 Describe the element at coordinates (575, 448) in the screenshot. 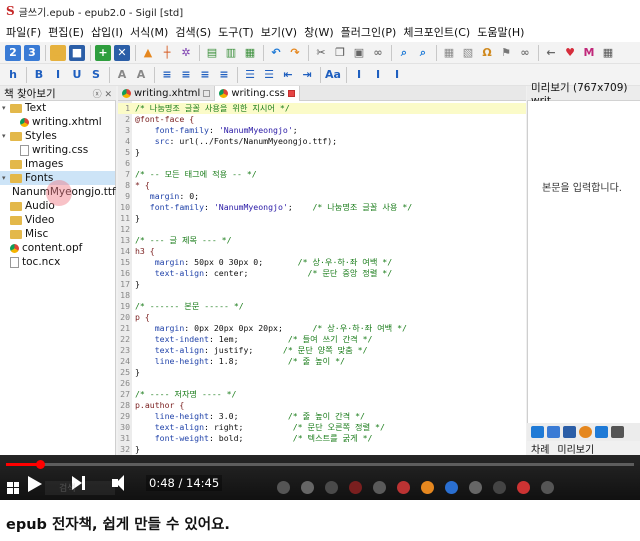

I see `preview-tab: 미리보기` at that location.